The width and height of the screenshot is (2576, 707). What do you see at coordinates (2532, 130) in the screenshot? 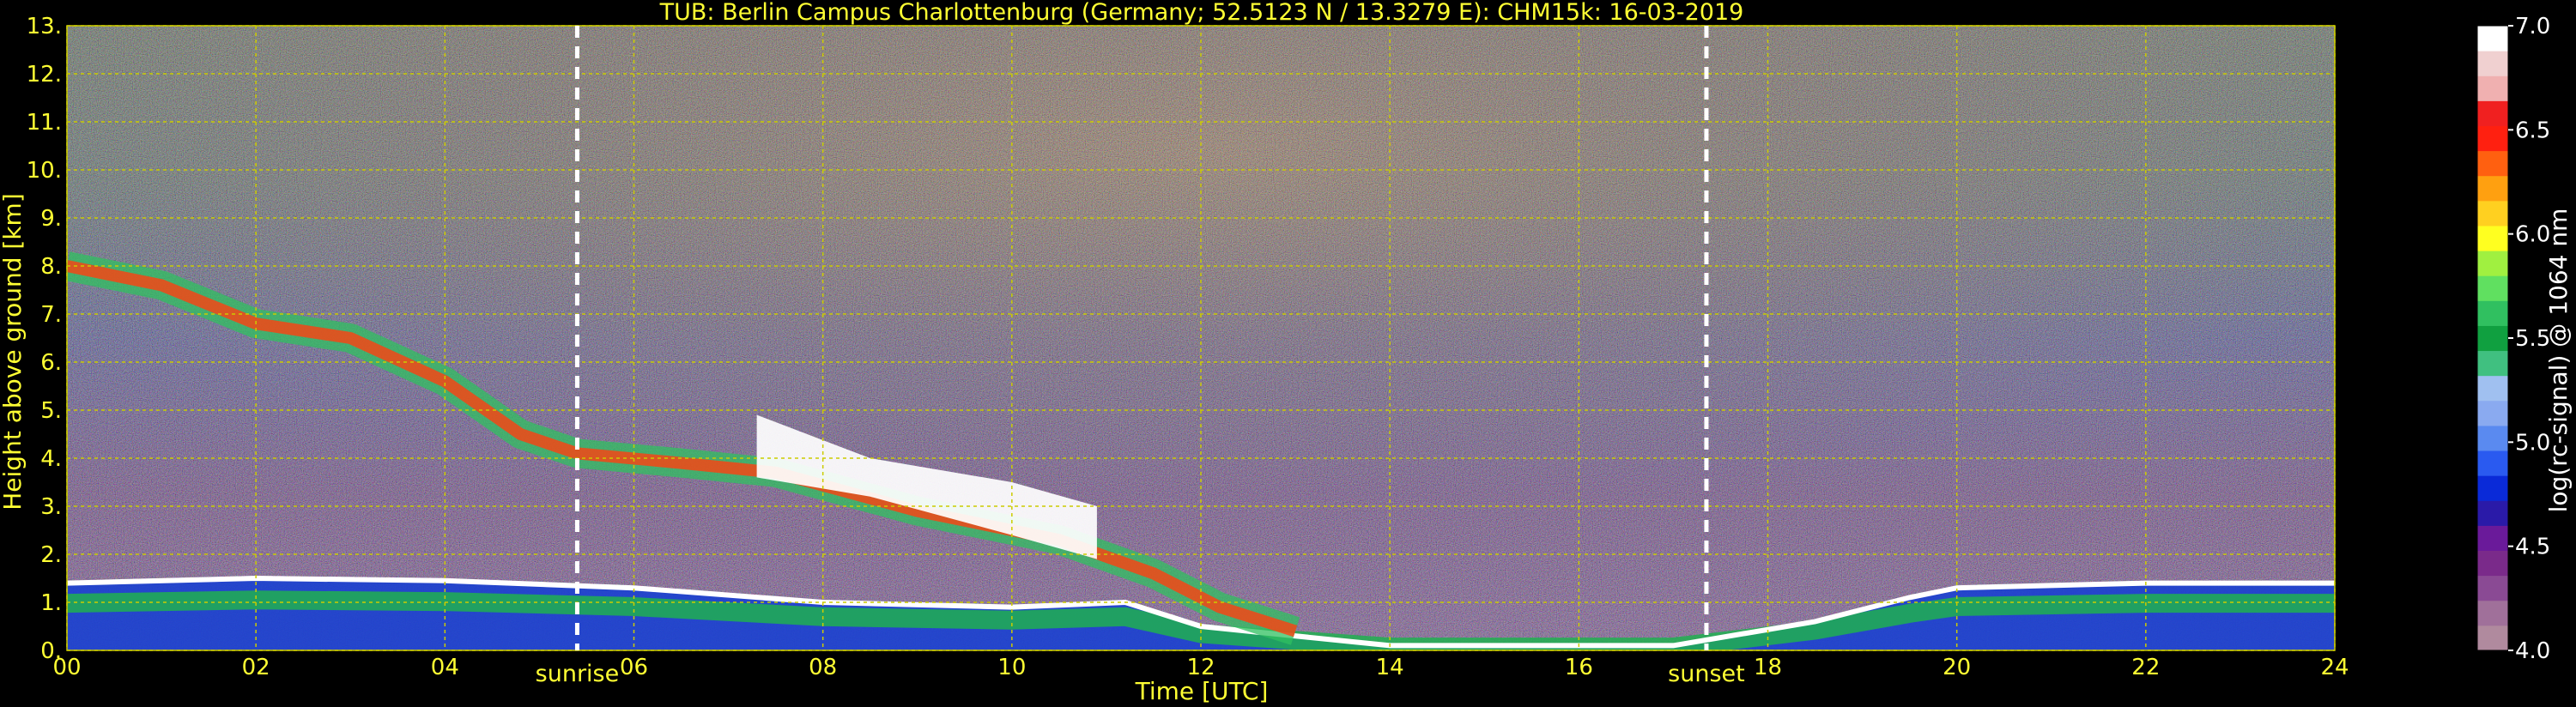
I see `colorbar-tick-label: 6.5` at bounding box center [2532, 130].